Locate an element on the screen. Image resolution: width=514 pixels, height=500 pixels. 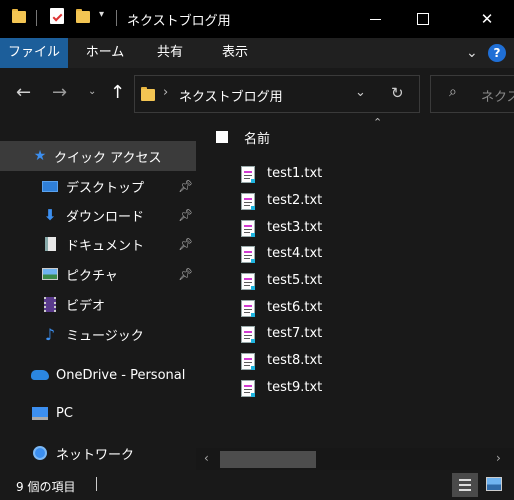
large-icons-view-icon is located at coordinates (494, 484).